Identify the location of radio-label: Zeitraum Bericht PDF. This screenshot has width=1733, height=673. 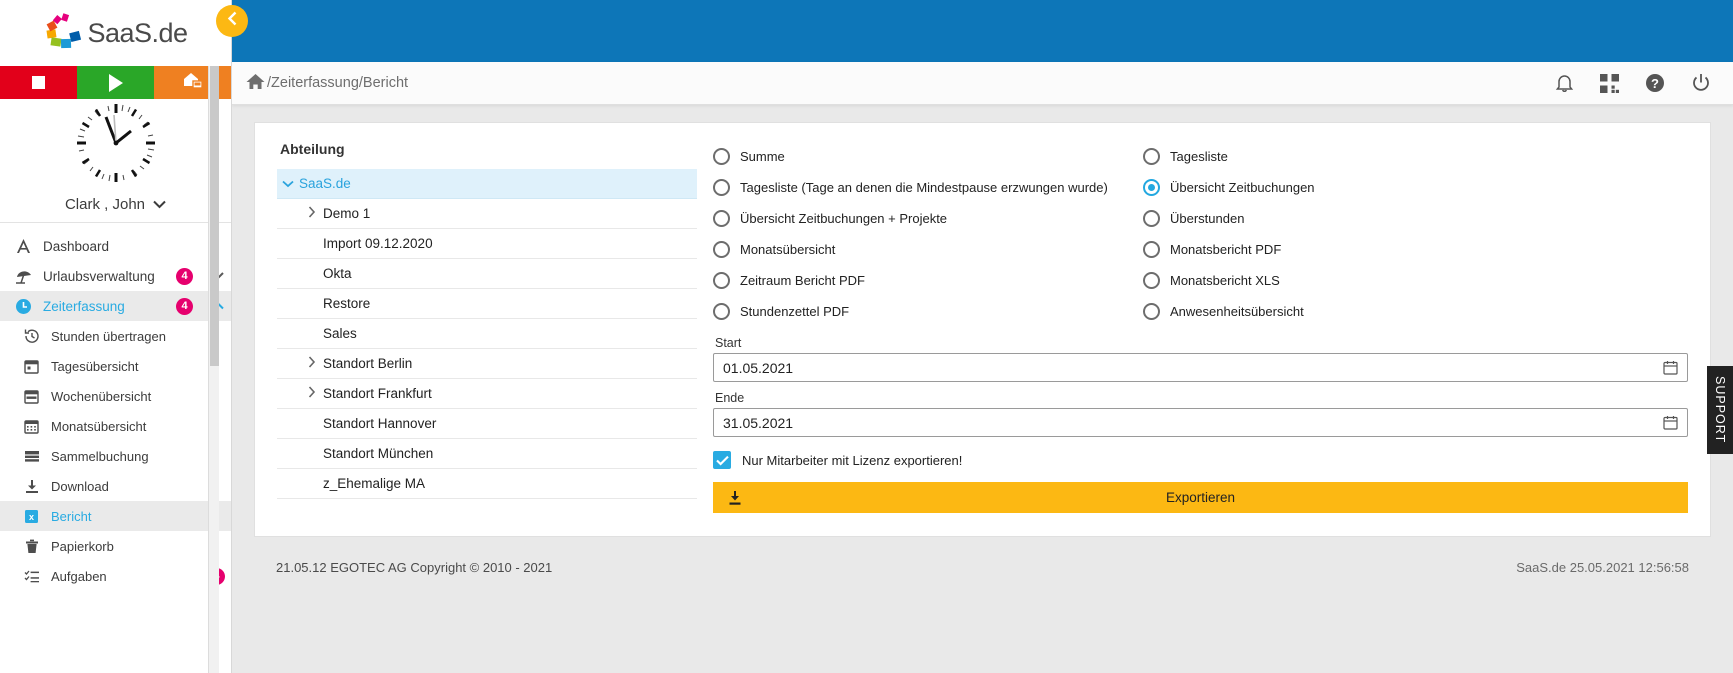
(802, 280).